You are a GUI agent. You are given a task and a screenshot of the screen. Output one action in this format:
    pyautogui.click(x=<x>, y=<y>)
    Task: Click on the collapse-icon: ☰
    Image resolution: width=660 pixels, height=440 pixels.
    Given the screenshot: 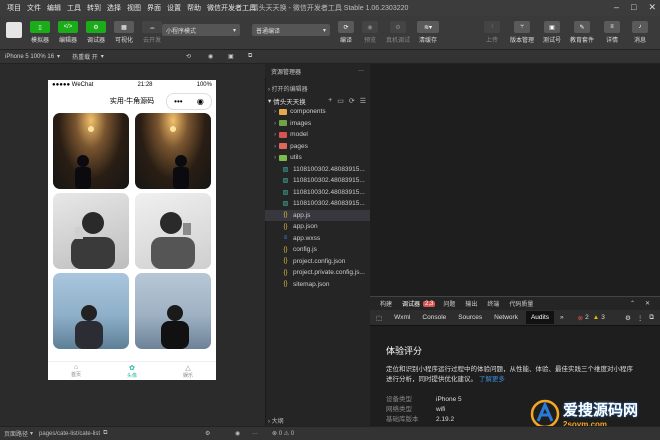 What is the action you would take?
    pyautogui.click(x=363, y=101)
    